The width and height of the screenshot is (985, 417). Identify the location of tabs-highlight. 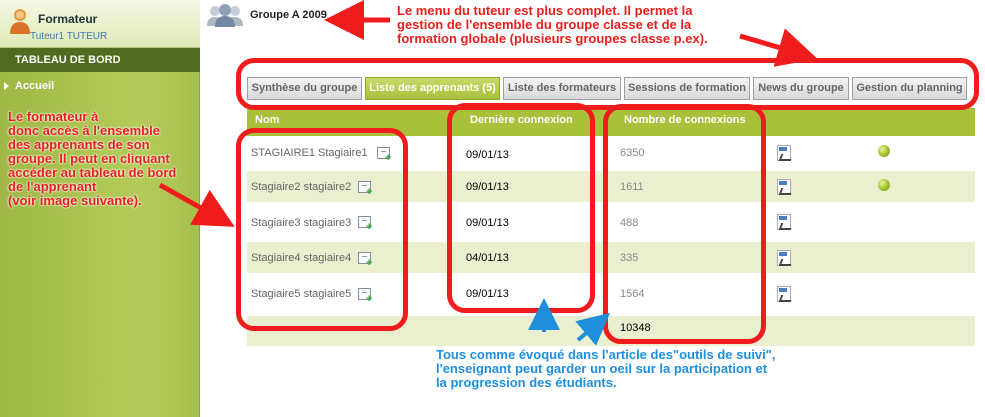
(607, 84).